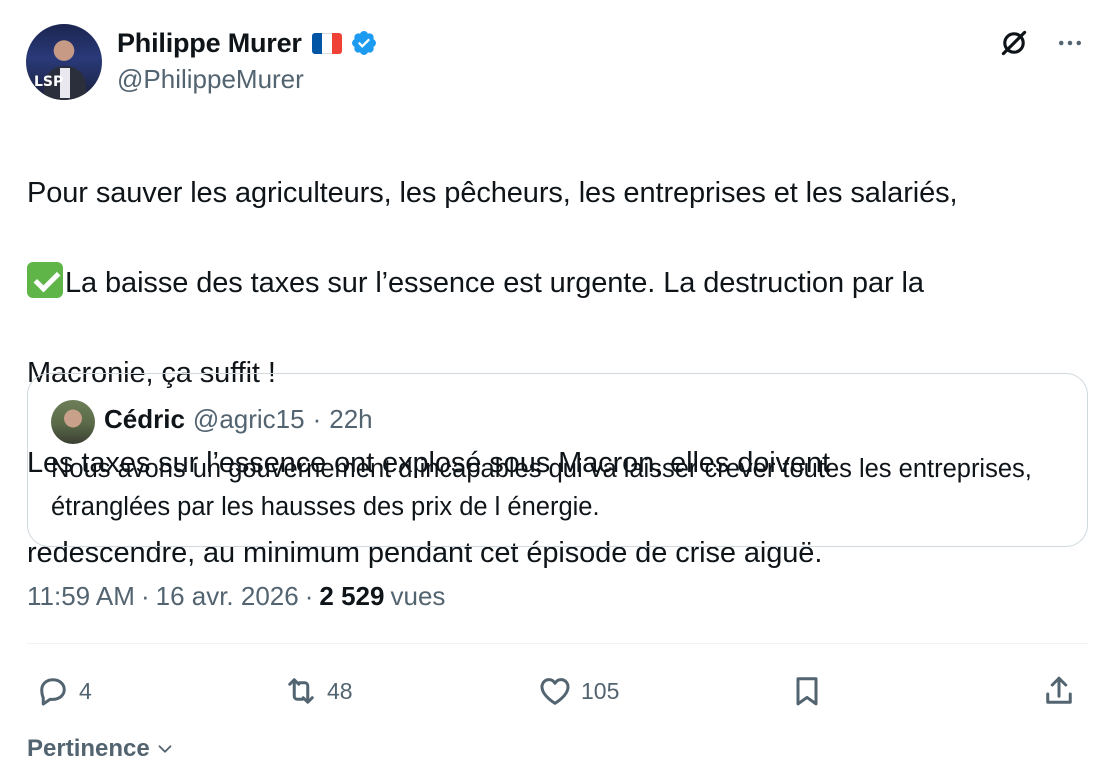 This screenshot has width=1109, height=782. I want to click on divider, so click(557, 643).